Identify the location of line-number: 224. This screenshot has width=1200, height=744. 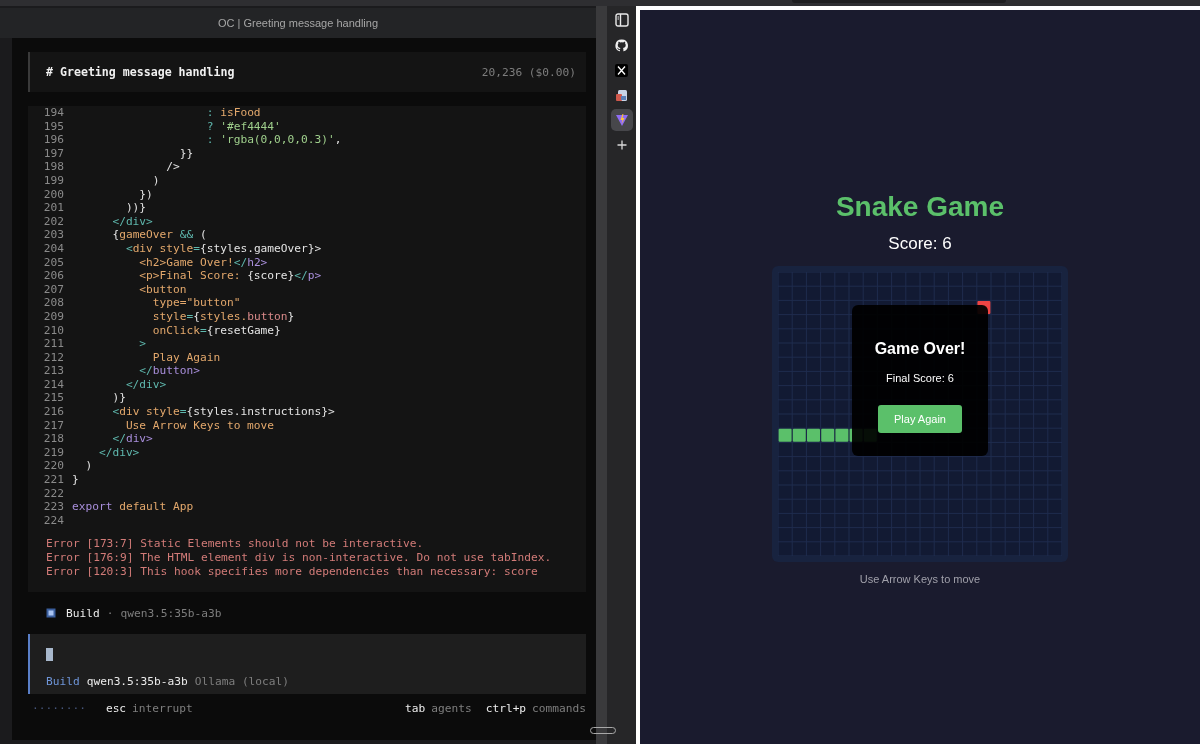
(53, 520).